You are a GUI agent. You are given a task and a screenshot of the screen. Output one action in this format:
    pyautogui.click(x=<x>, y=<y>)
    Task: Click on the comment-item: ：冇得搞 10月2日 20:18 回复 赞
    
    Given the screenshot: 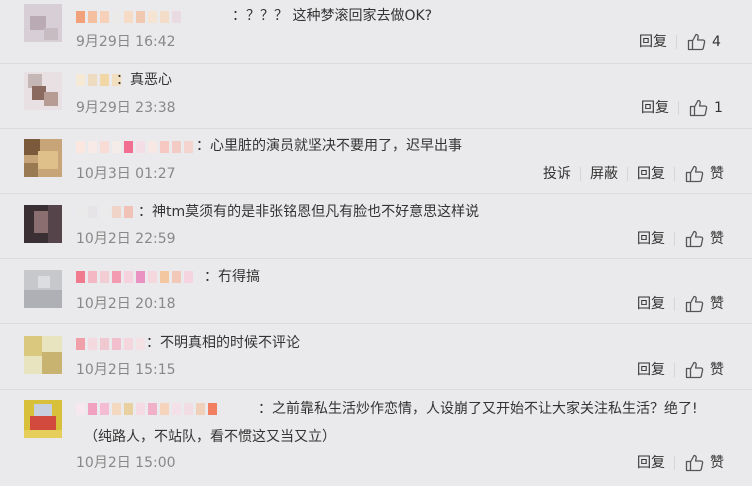 What is the action you would take?
    pyautogui.click(x=376, y=291)
    